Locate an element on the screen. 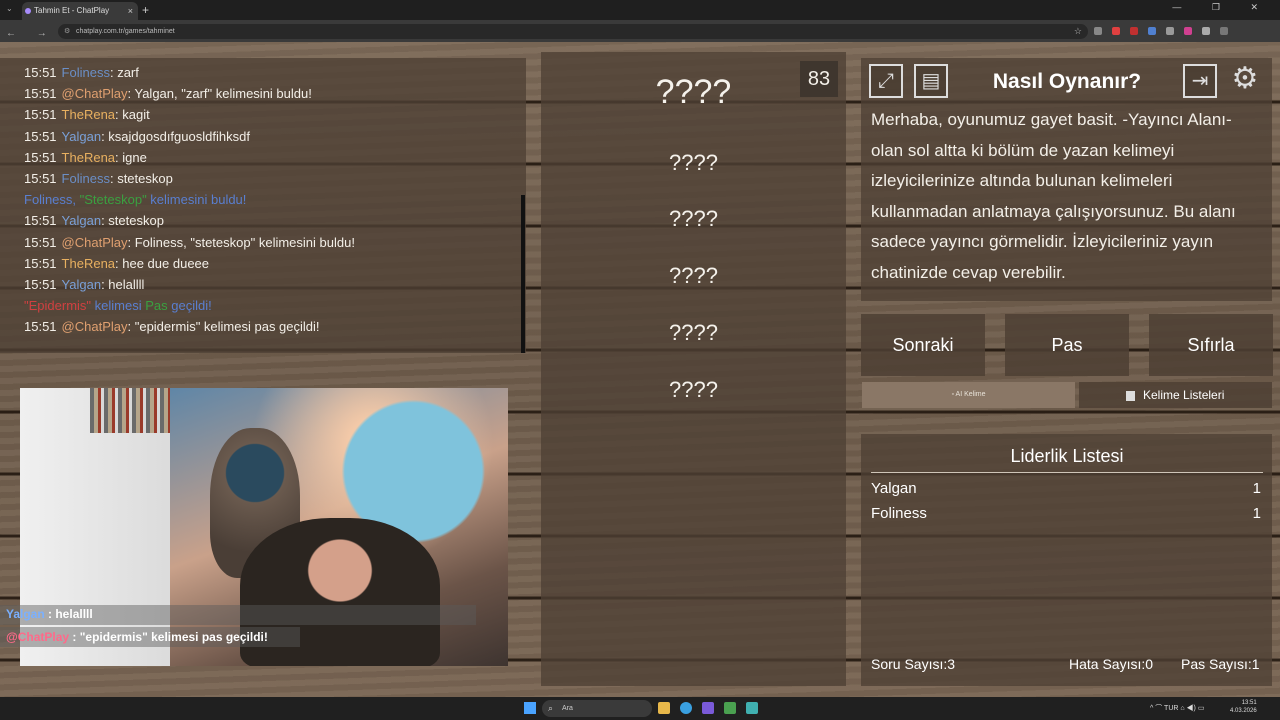  list-file-icon is located at coordinates (1130, 396).